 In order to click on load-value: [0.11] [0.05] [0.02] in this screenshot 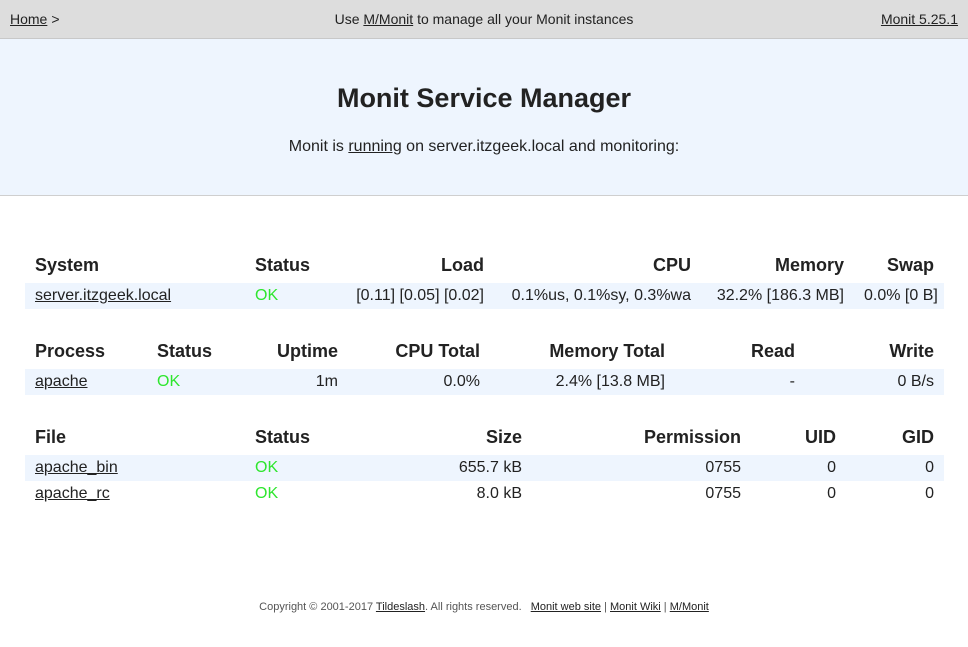, I will do `click(414, 296)`.